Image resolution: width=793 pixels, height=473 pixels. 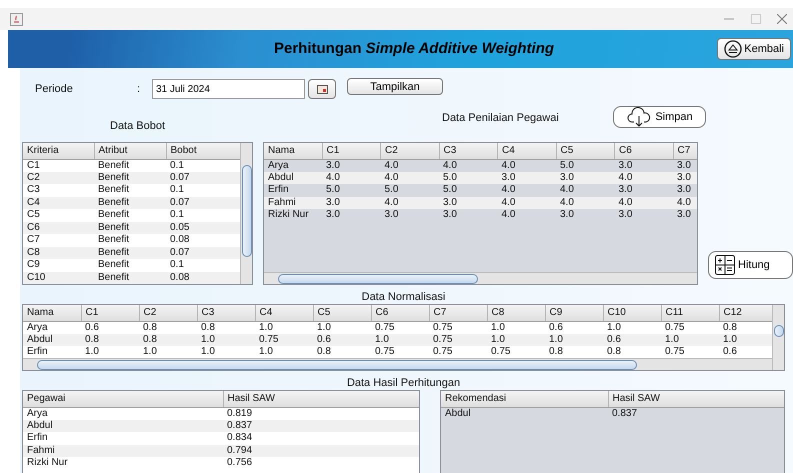 What do you see at coordinates (659, 117) in the screenshot?
I see `save-button: Simpan` at bounding box center [659, 117].